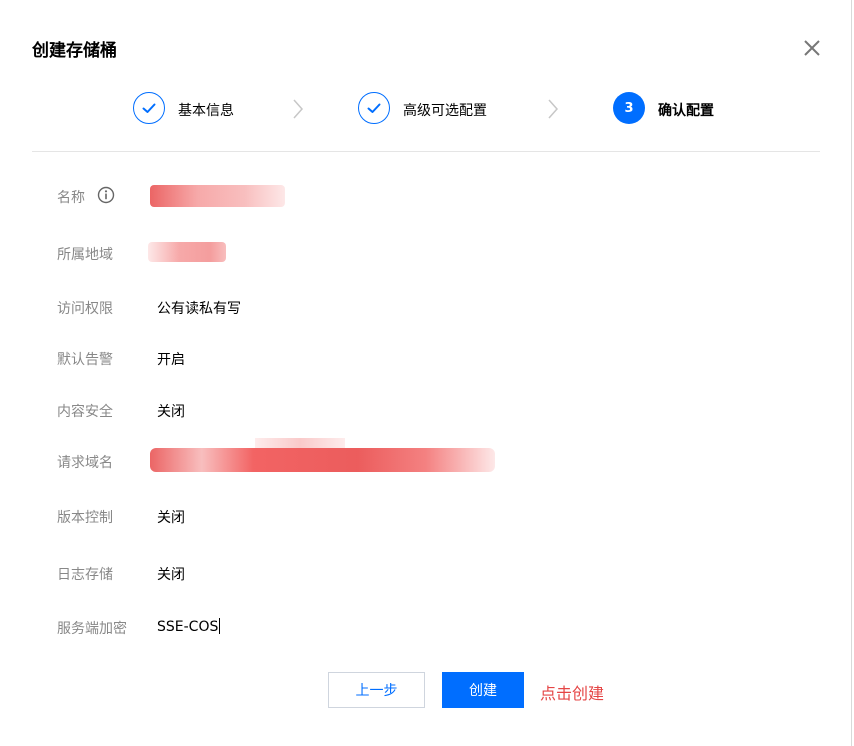  I want to click on field-logging-value: 关闭, so click(171, 575).